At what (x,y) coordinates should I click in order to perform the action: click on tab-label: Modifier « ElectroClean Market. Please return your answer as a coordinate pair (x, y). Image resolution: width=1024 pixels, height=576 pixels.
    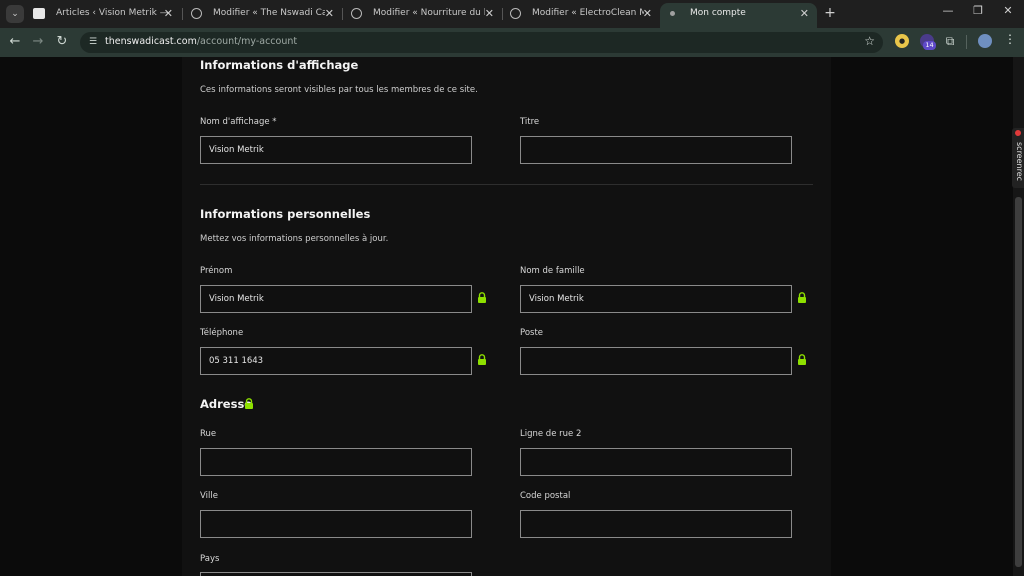
    Looking at the image, I should click on (588, 13).